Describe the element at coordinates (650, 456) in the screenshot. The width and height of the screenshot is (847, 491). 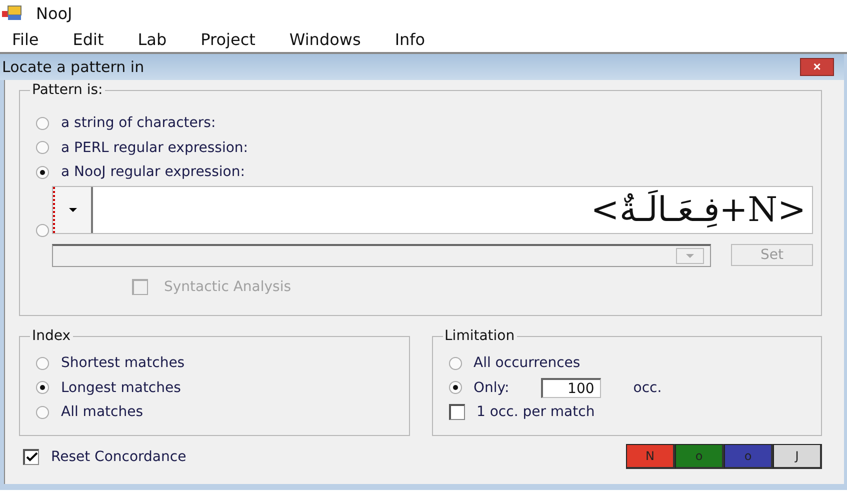
I see `color-button: N` at that location.